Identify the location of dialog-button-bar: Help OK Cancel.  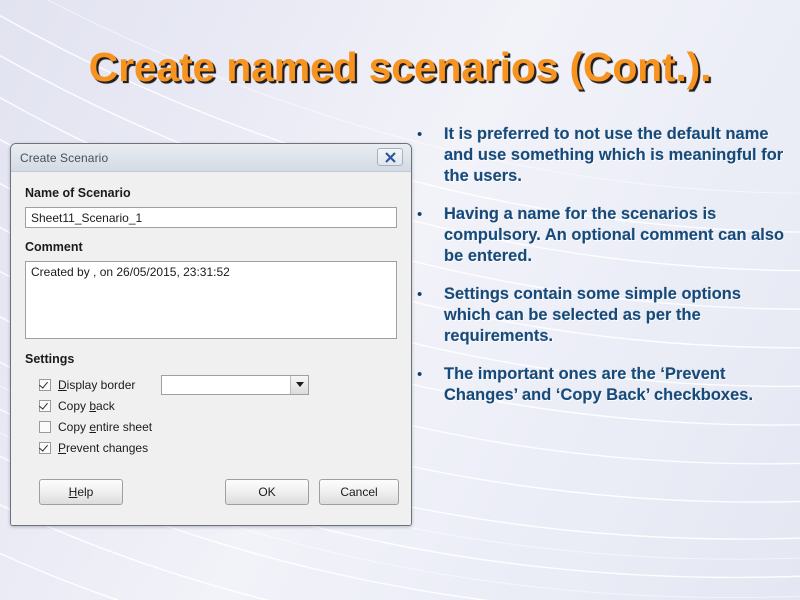
(212, 492).